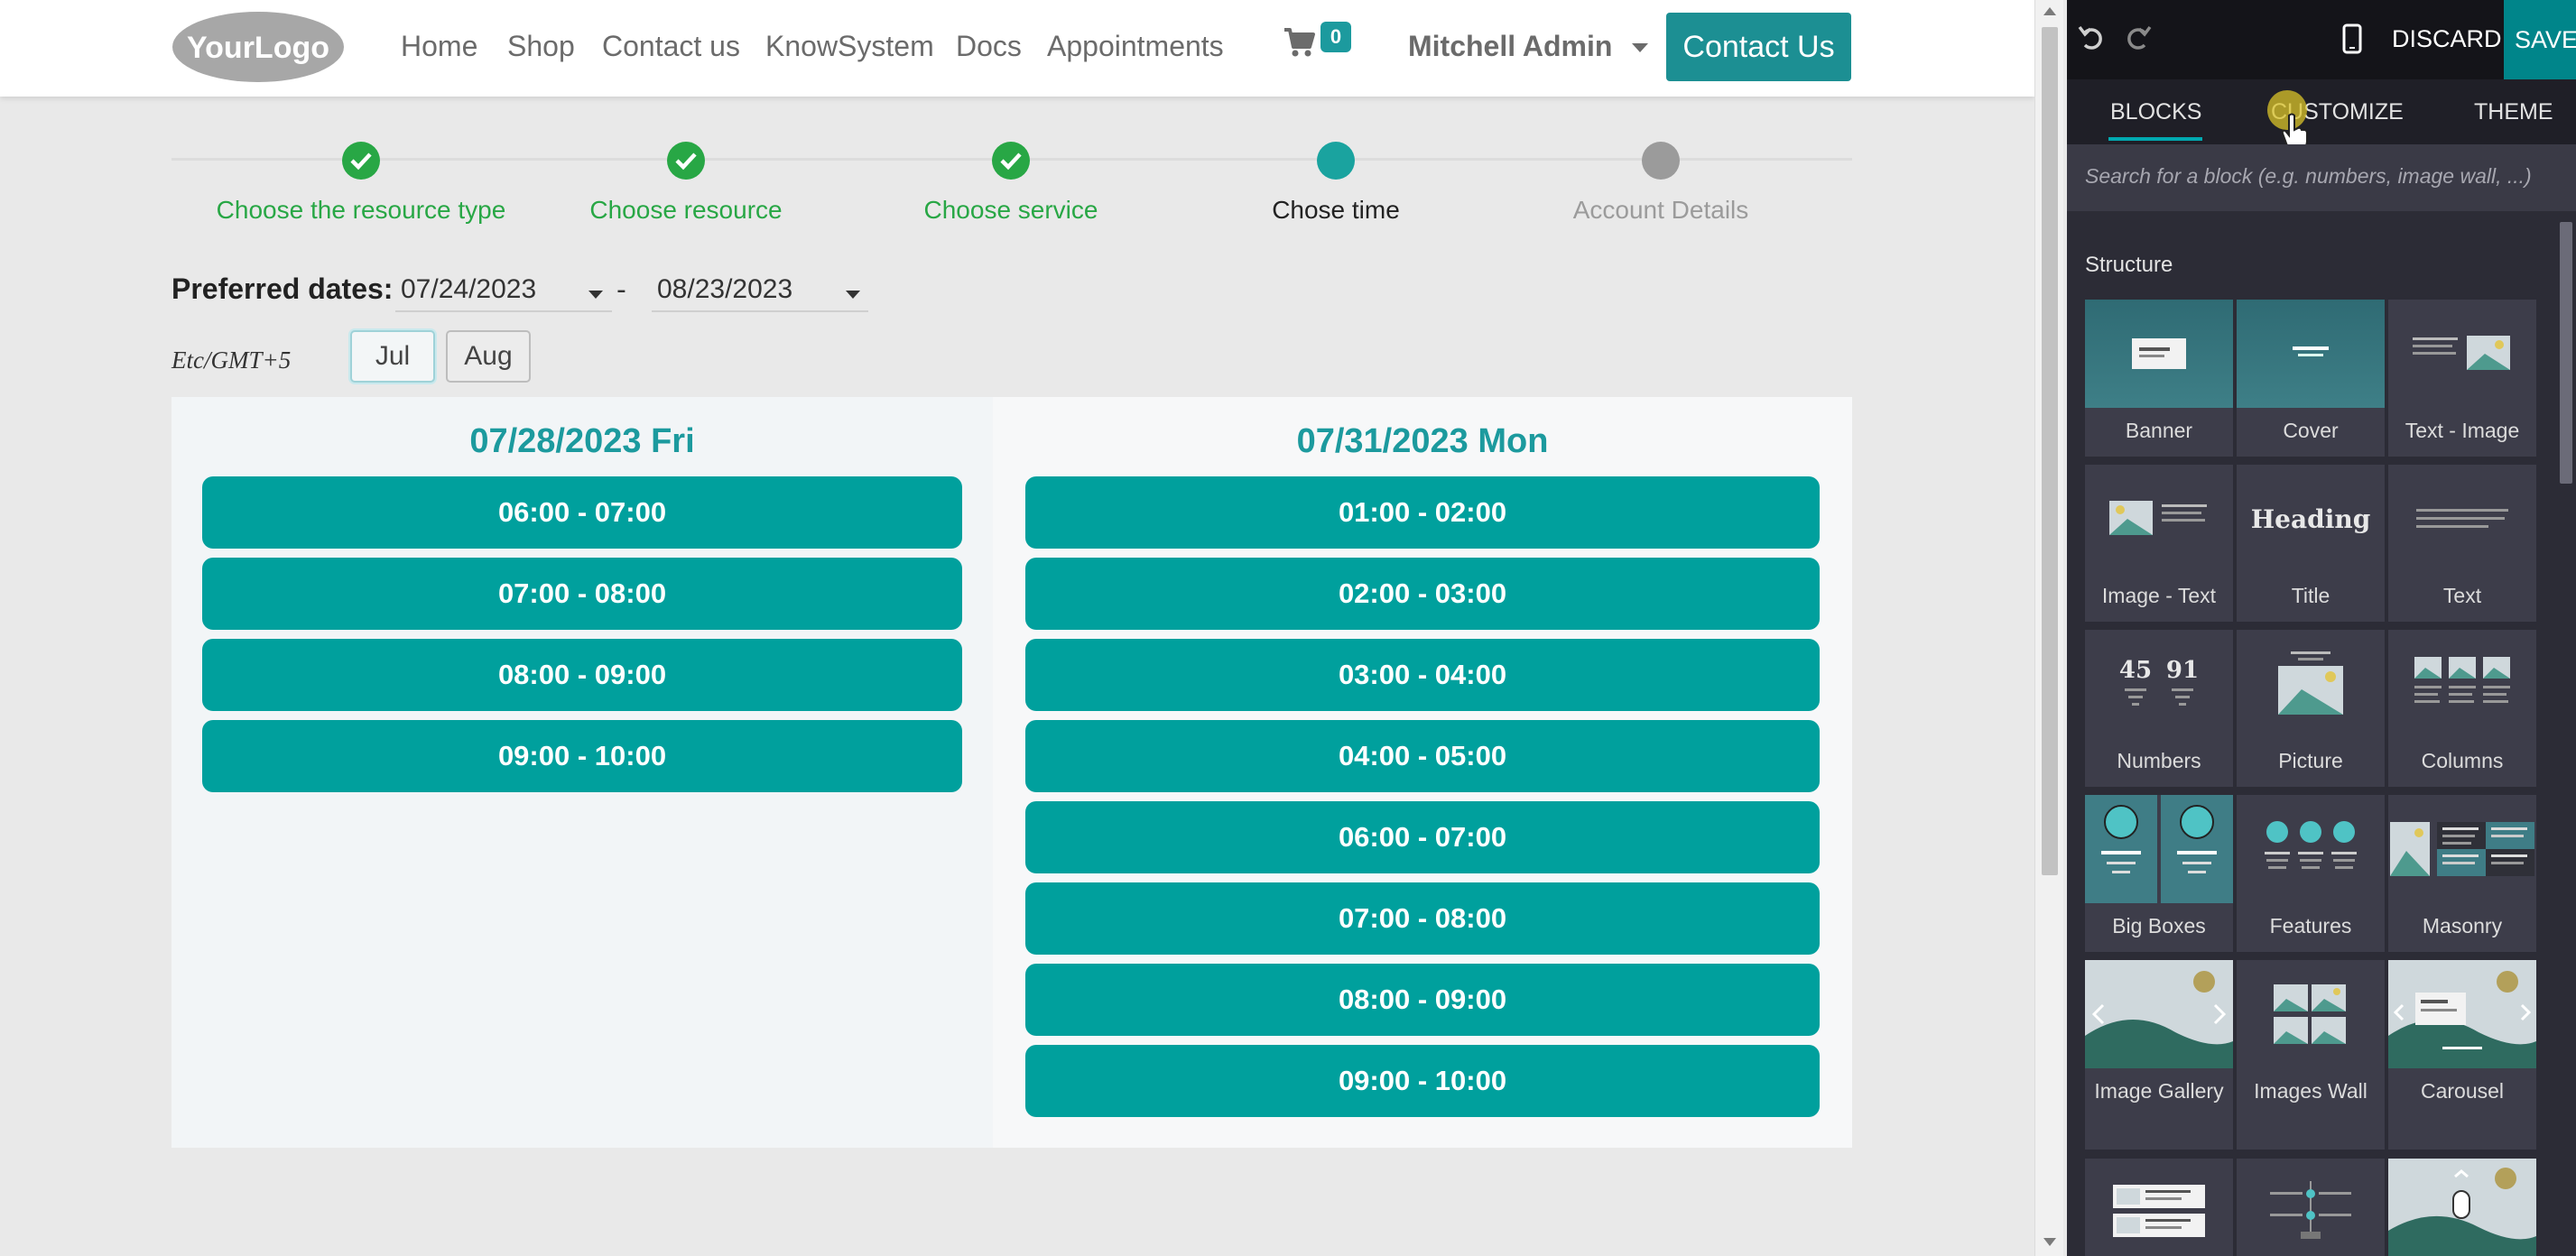 The image size is (2576, 1256). What do you see at coordinates (2159, 378) in the screenshot?
I see `block-banner: Banner` at bounding box center [2159, 378].